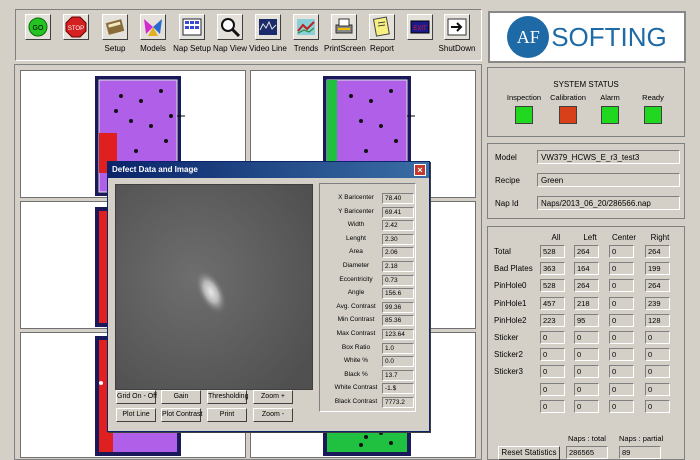 This screenshot has height=460, width=700. I want to click on napid-field: Naps/2013_06_20/286566.nap, so click(608, 203).